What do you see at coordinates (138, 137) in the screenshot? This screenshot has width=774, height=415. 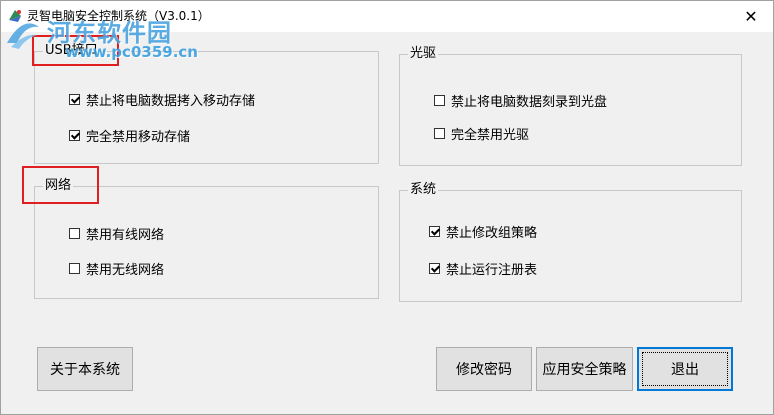 I see `checkbox-label: 完全禁用移动存储` at bounding box center [138, 137].